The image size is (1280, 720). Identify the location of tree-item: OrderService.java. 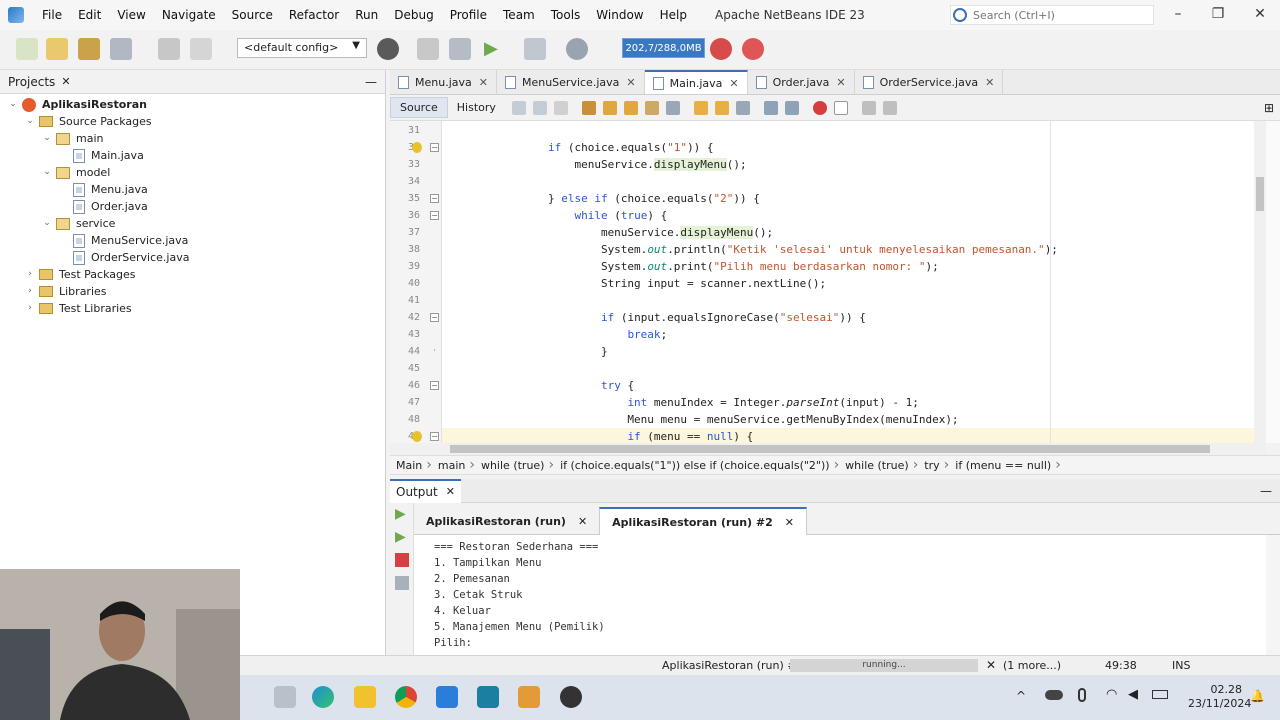
(124, 257).